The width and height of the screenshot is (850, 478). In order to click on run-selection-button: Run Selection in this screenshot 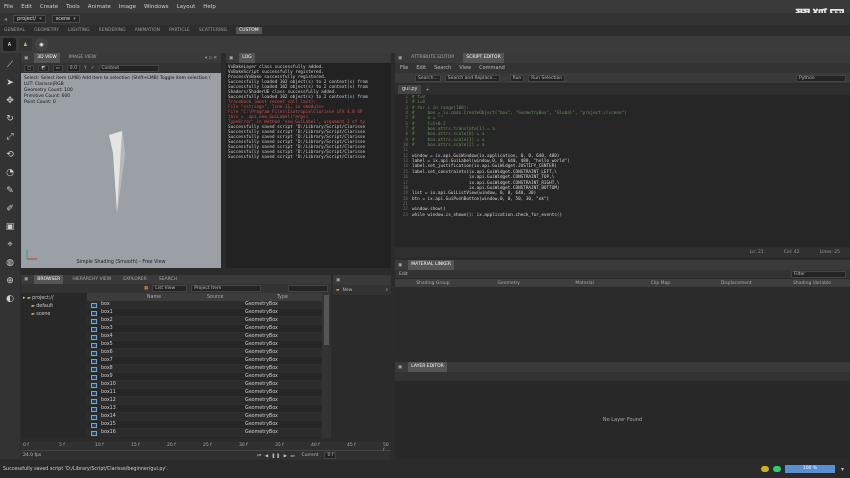, I will do `click(547, 78)`.